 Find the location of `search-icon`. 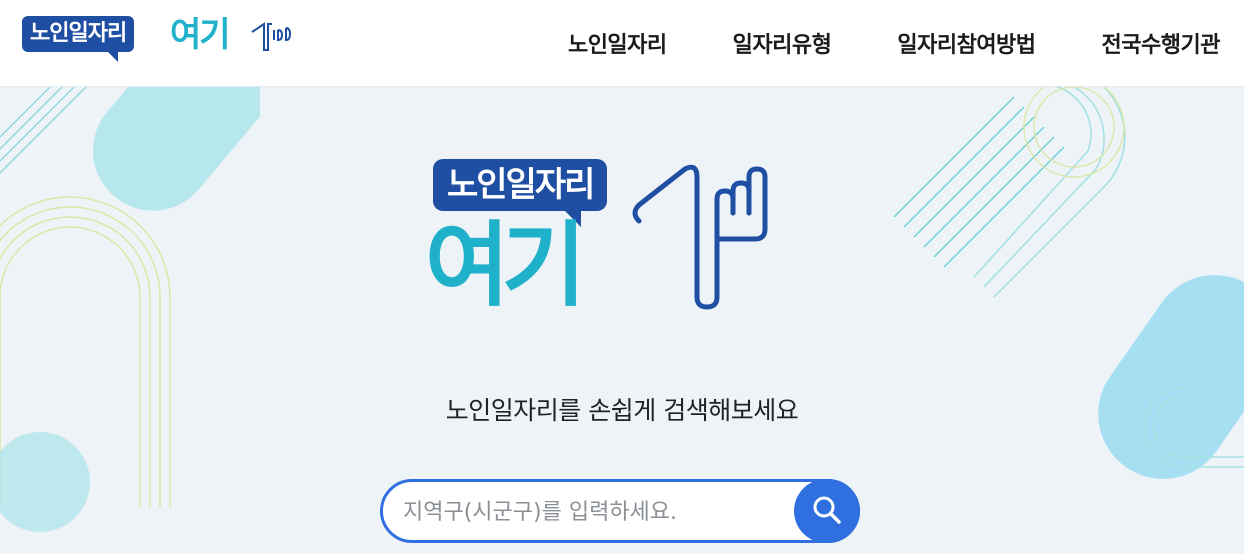

search-icon is located at coordinates (827, 510).